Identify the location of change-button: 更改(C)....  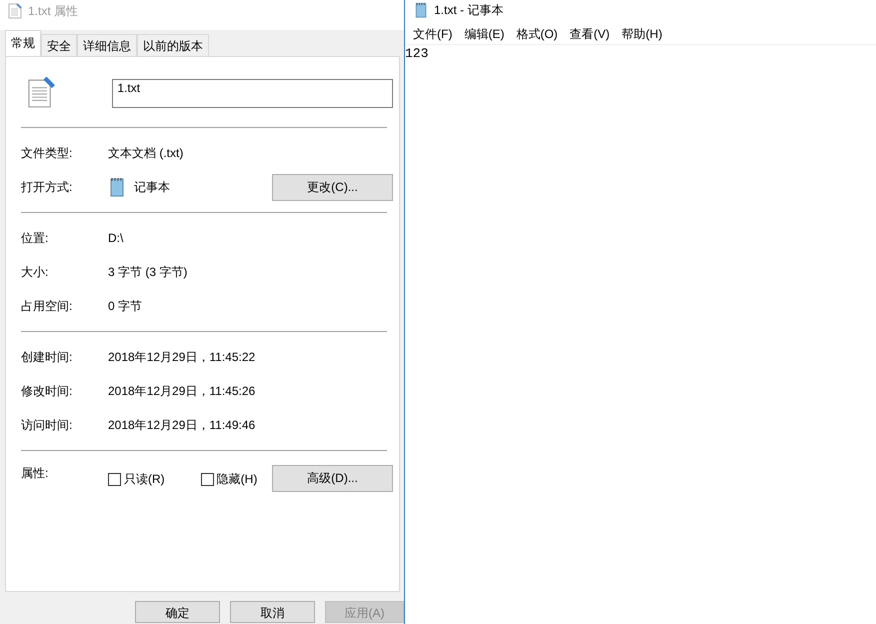
(332, 187).